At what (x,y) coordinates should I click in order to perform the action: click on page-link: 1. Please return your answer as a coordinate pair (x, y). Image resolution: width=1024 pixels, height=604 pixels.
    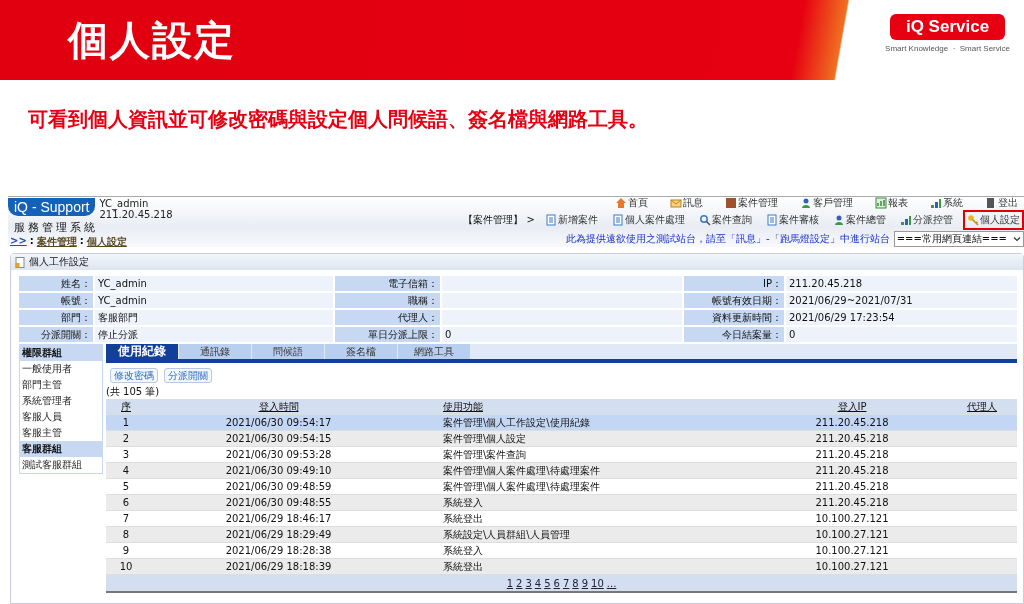
    Looking at the image, I should click on (510, 583).